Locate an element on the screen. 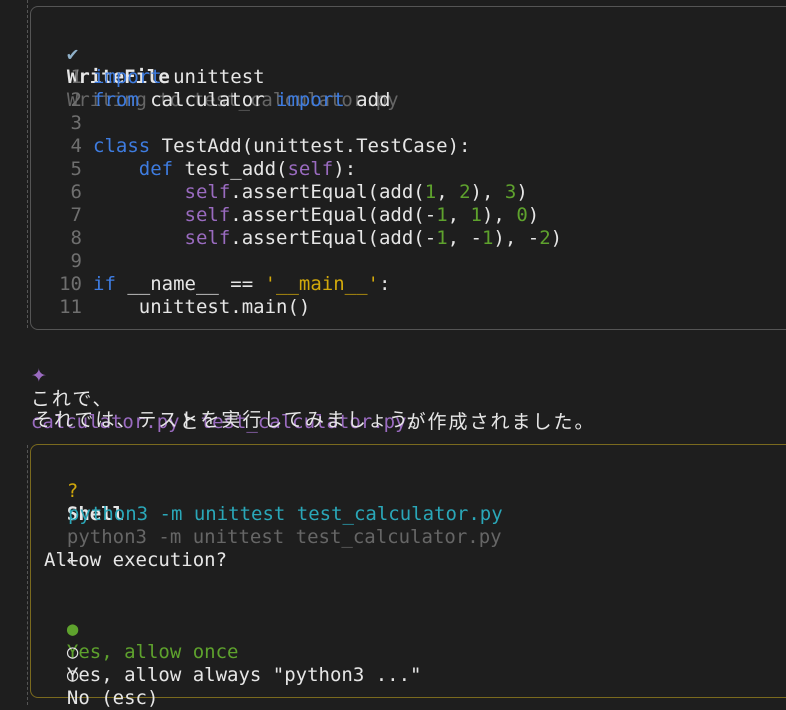 This screenshot has height=710, width=786. code-token: calculator is located at coordinates (207, 100).